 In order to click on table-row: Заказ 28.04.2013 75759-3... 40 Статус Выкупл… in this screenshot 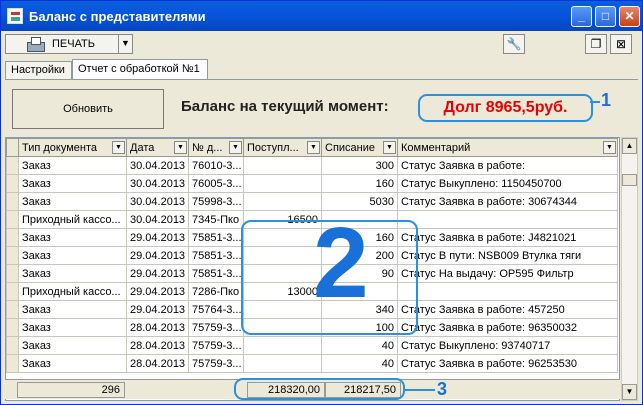, I will do `click(312, 345)`.